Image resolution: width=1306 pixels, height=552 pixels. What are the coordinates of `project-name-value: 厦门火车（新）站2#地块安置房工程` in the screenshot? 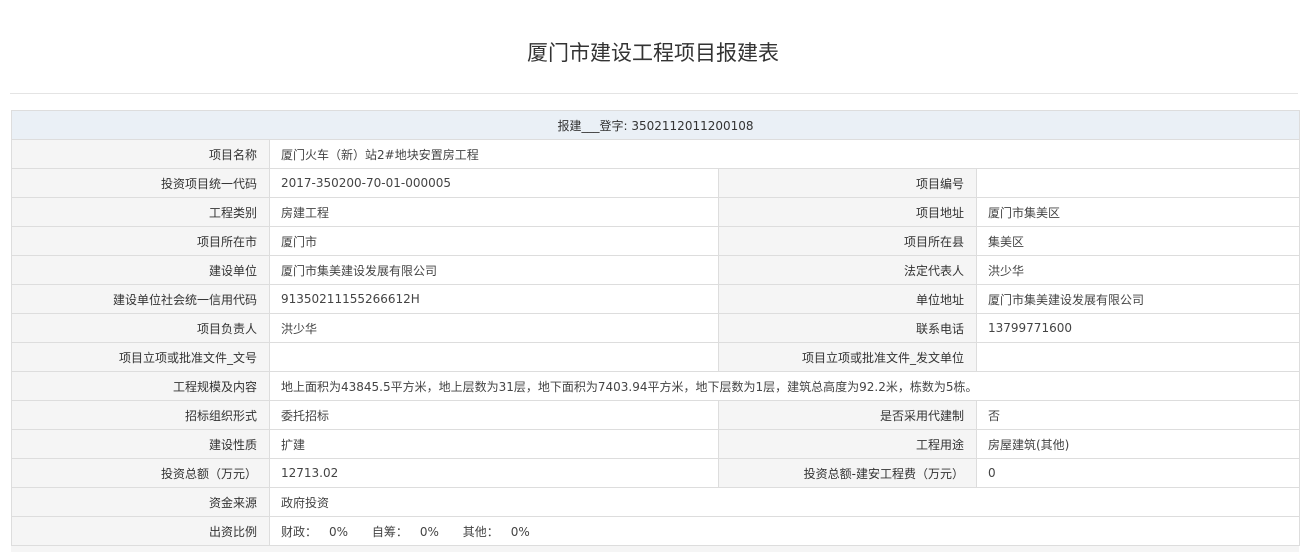 It's located at (784, 154).